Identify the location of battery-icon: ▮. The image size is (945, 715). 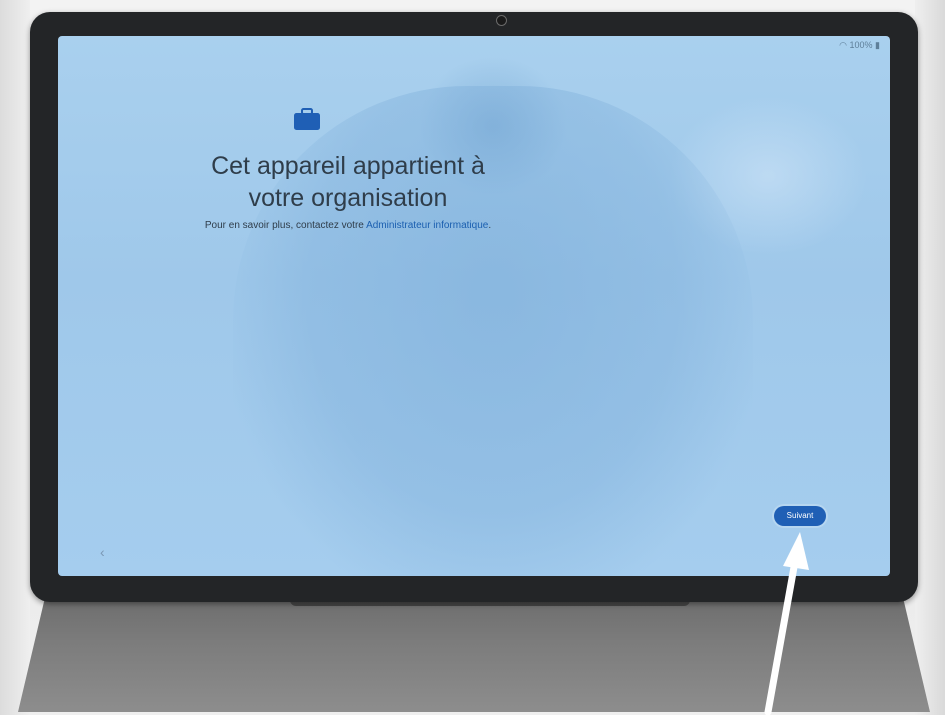
(877, 45).